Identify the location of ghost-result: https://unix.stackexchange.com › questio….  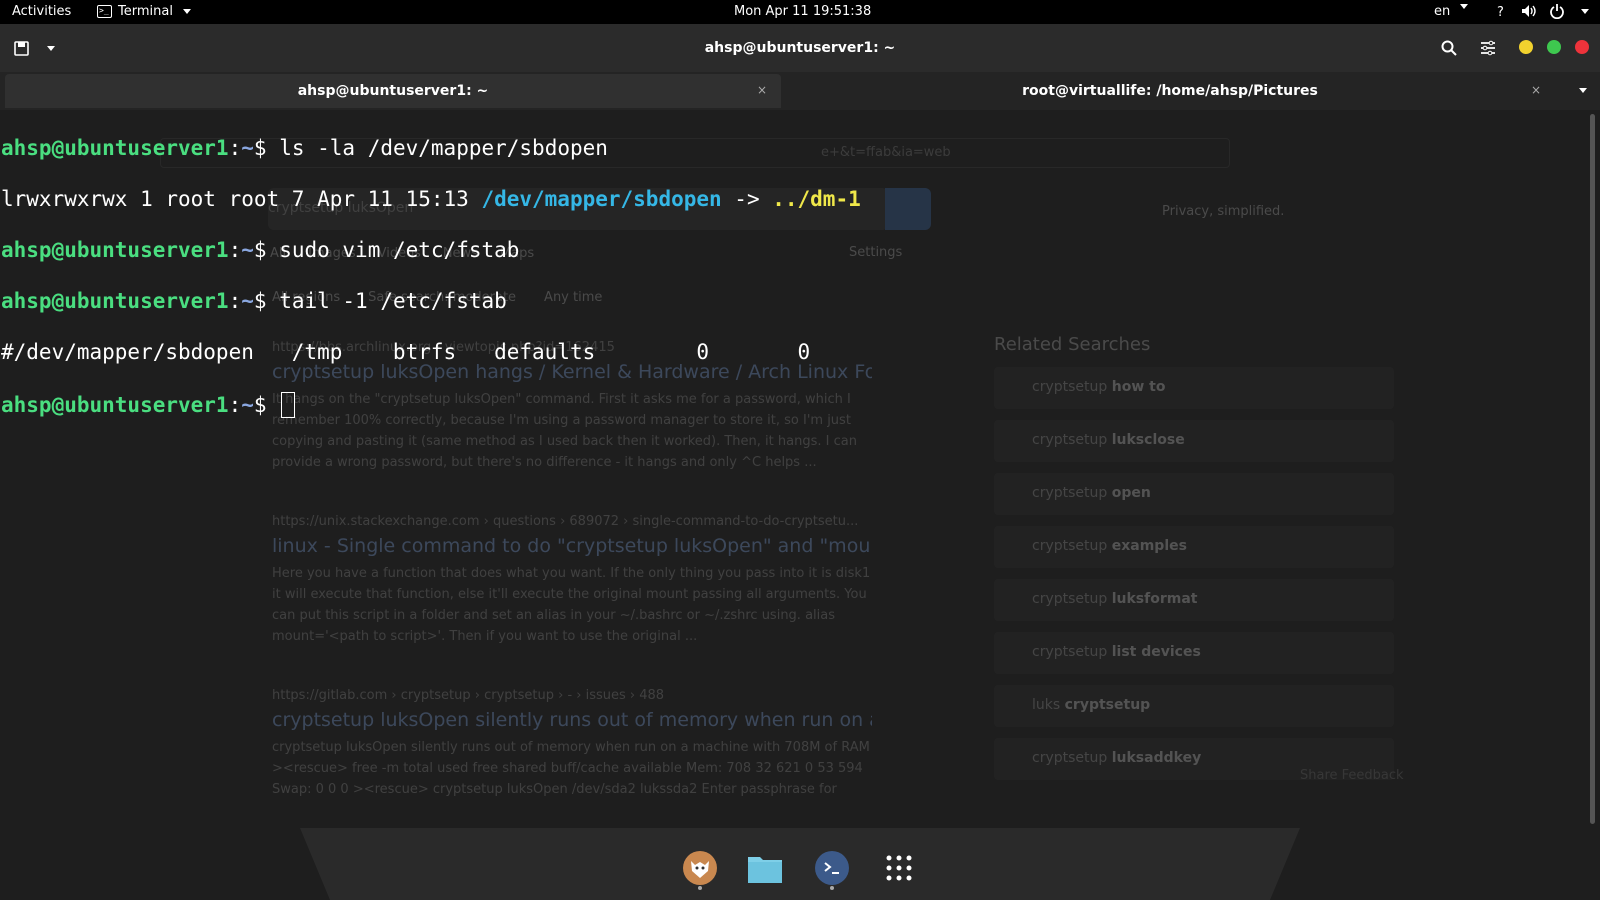
(572, 580).